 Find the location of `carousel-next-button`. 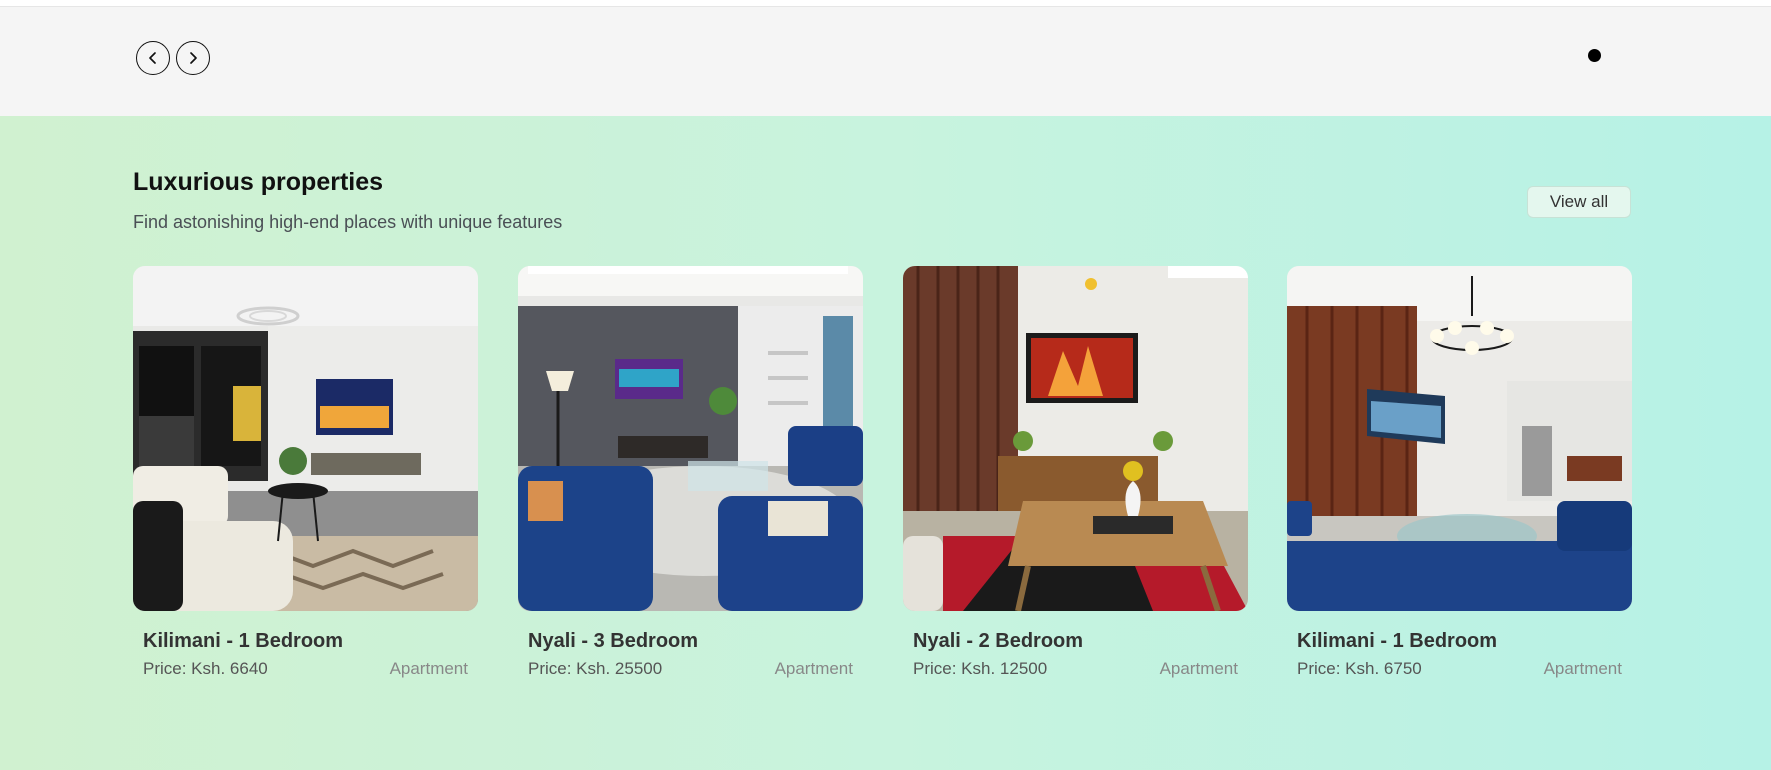

carousel-next-button is located at coordinates (193, 58).